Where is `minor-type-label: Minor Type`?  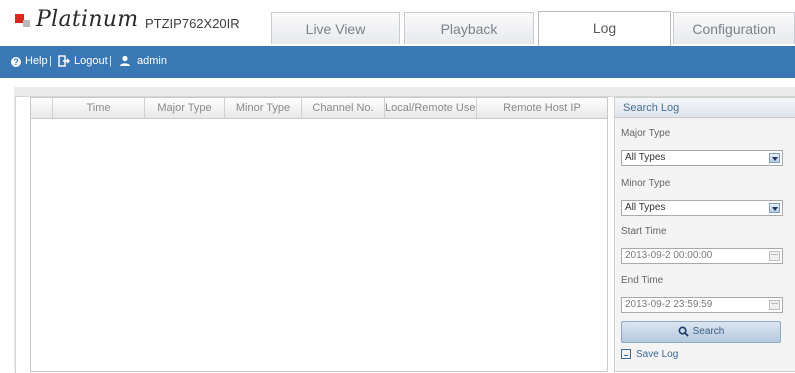
minor-type-label: Minor Type is located at coordinates (646, 183).